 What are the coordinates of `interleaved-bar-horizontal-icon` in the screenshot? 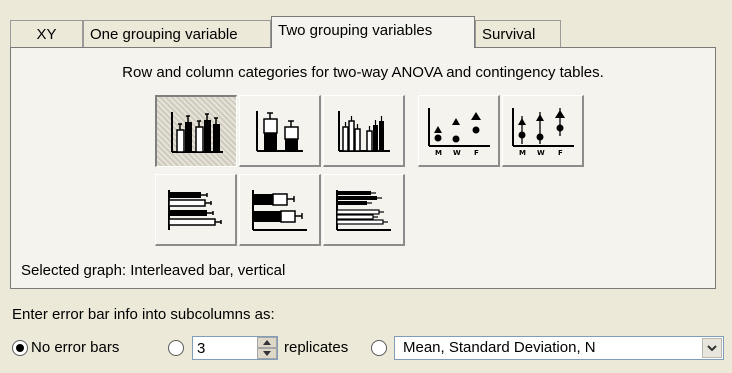 It's located at (194, 209).